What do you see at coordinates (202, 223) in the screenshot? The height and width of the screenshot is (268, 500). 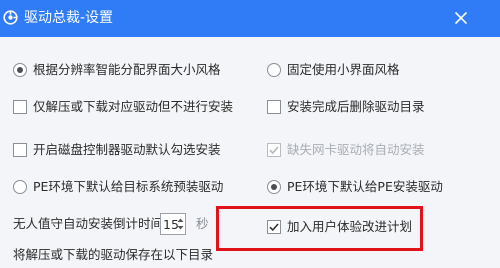 I see `countdown-unit: 秒` at bounding box center [202, 223].